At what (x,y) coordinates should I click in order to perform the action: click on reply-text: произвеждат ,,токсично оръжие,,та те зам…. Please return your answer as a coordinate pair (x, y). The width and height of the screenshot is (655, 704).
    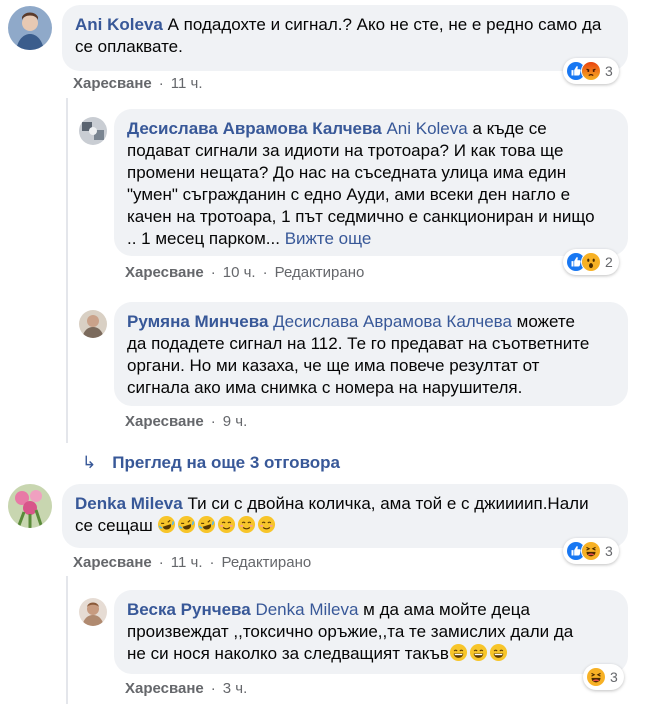
    Looking at the image, I should click on (350, 631).